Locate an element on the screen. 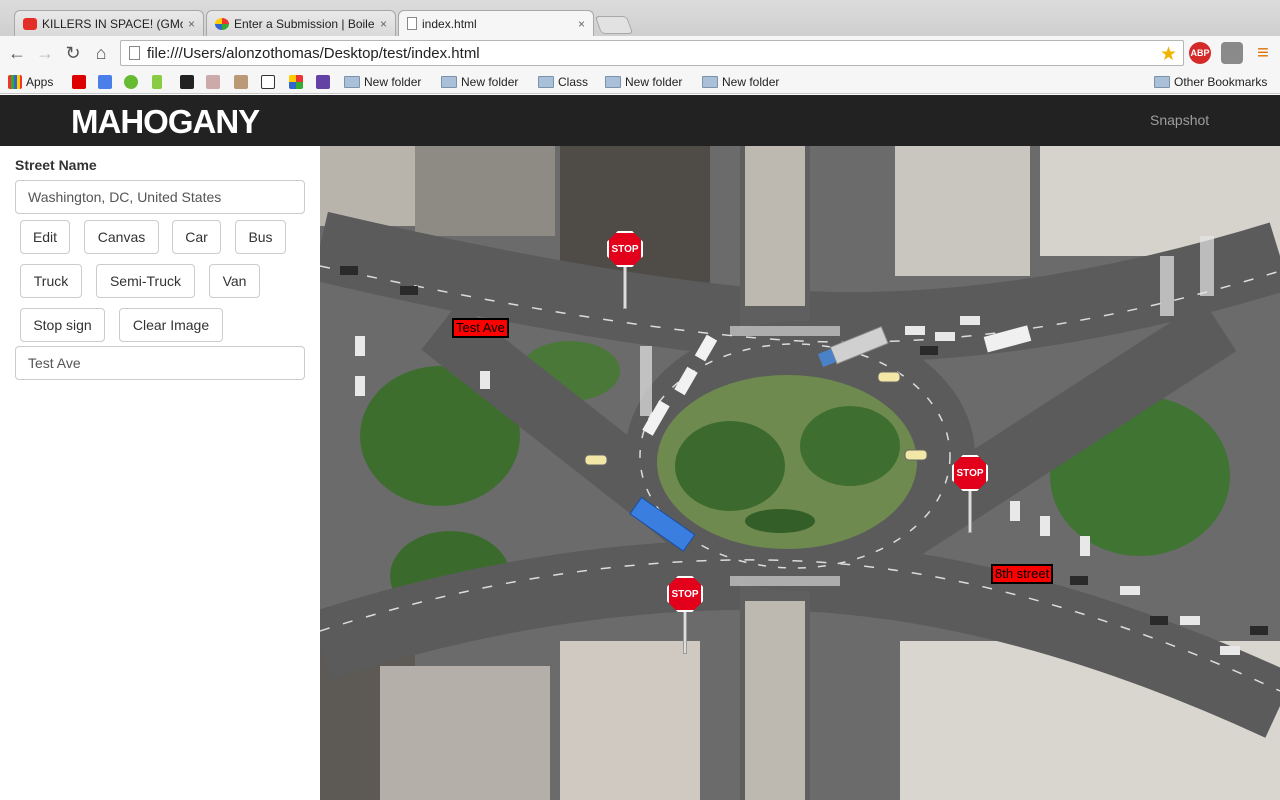 This screenshot has width=1280, height=800. bus-button: Bus is located at coordinates (260, 237).